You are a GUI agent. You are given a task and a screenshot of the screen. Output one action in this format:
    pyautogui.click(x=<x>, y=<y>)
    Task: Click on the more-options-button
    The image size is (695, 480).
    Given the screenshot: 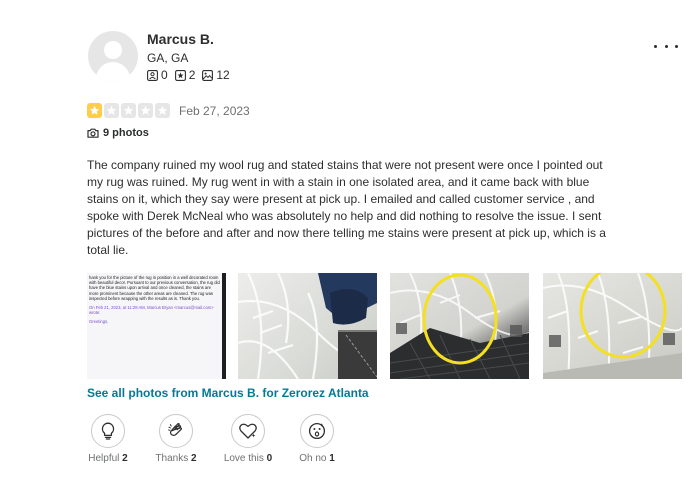 What is the action you would take?
    pyautogui.click(x=666, y=46)
    